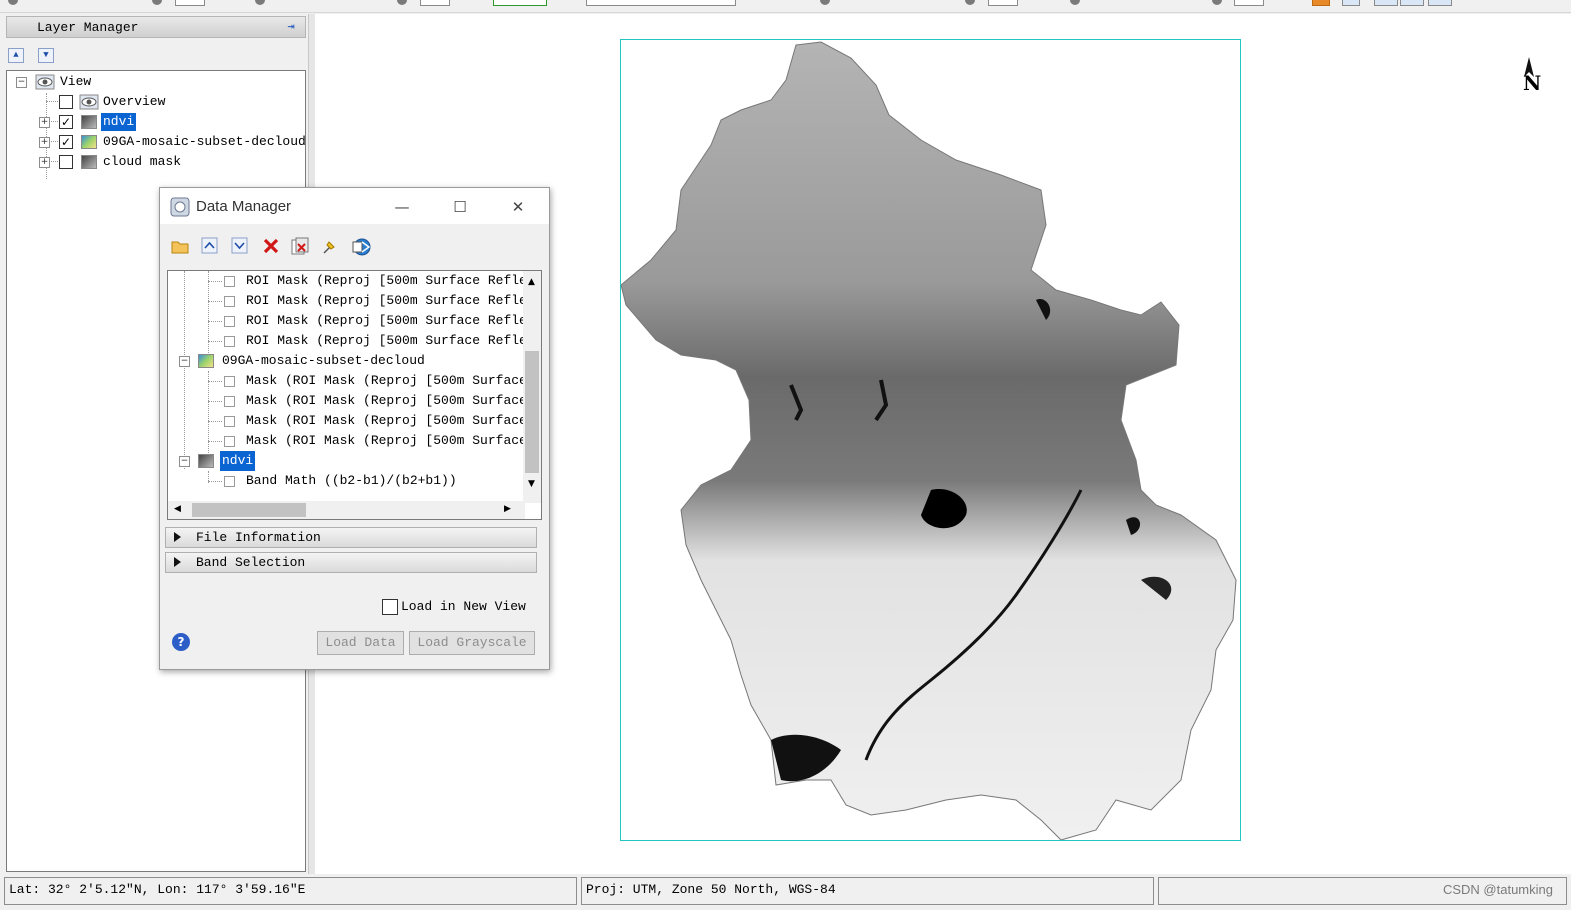 The image size is (1571, 910). I want to click on maximize-button: ☐, so click(460, 207).